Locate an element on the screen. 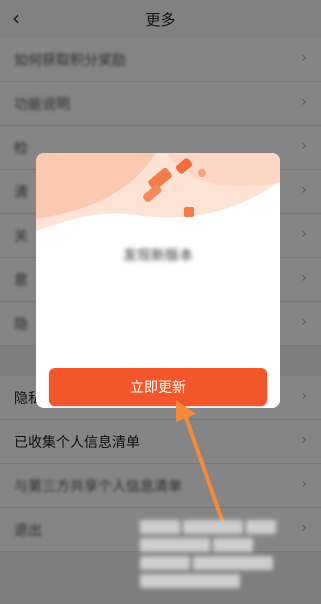 The image size is (321, 604). watermark is located at coordinates (230, 562).